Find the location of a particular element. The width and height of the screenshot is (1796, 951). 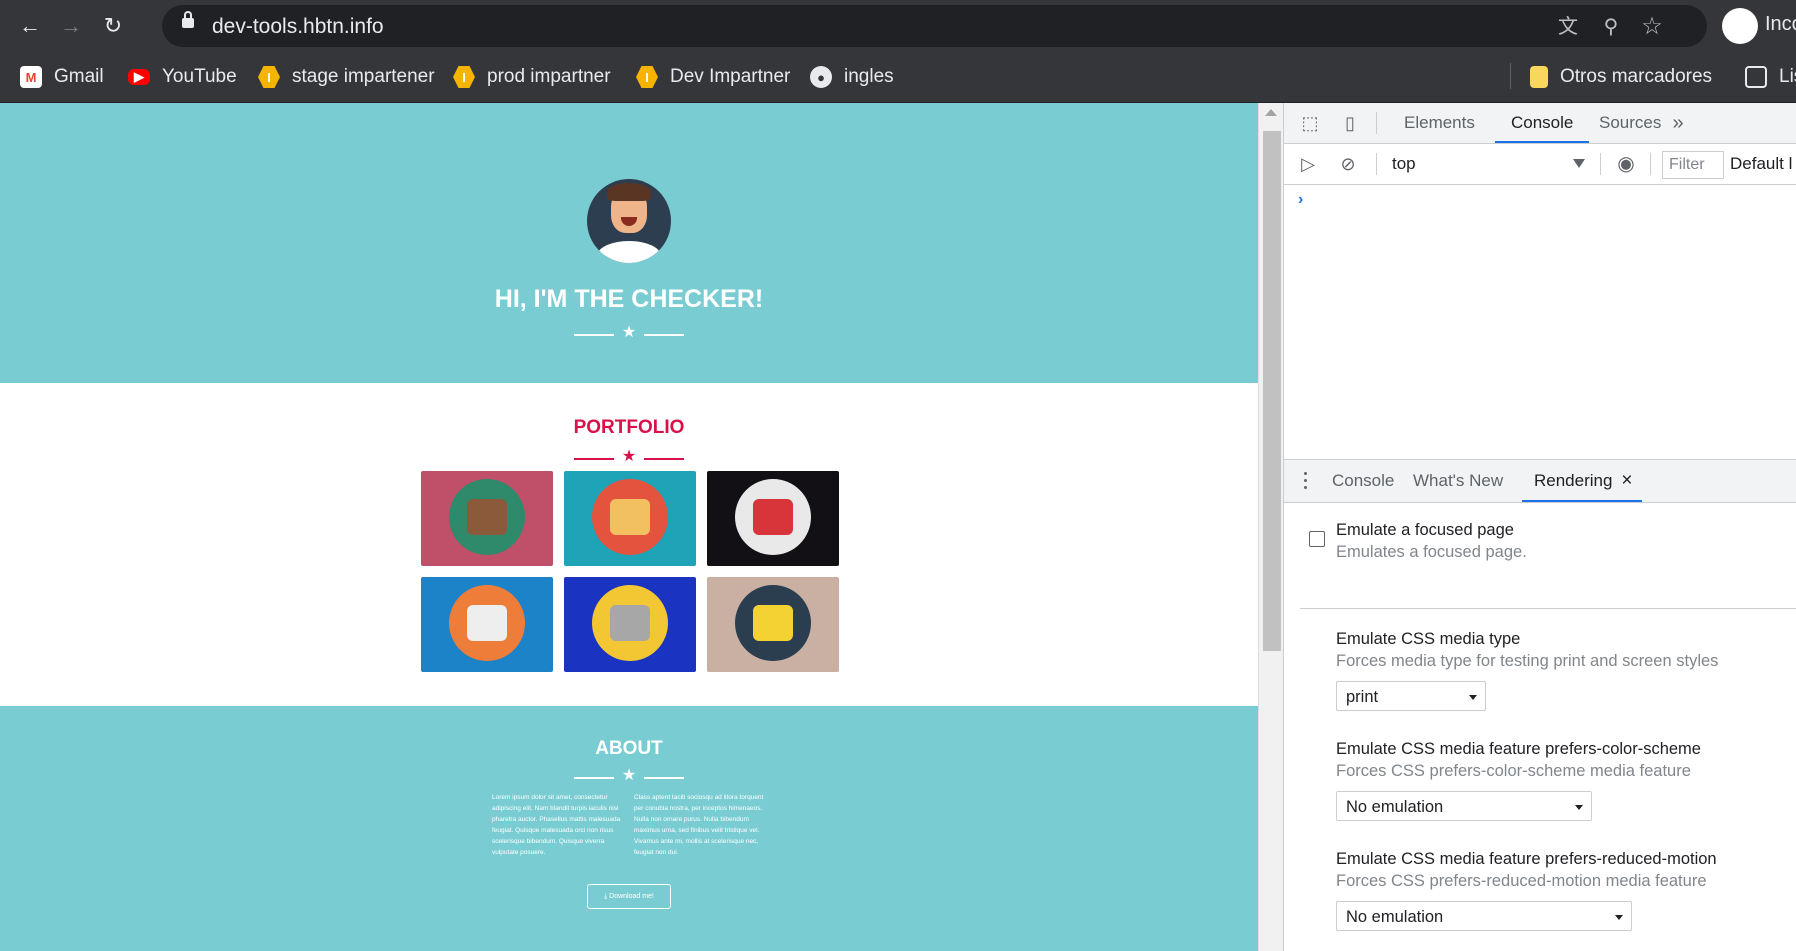

console-prompt: › is located at coordinates (1300, 200).